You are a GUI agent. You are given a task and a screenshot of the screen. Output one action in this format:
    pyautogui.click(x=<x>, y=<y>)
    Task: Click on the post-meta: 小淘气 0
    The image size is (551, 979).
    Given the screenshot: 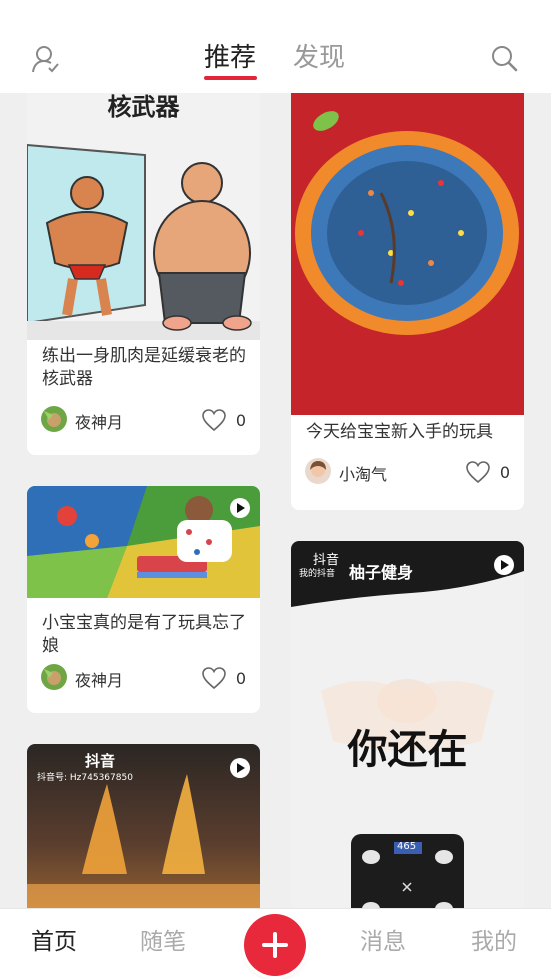 What is the action you would take?
    pyautogui.click(x=407, y=472)
    